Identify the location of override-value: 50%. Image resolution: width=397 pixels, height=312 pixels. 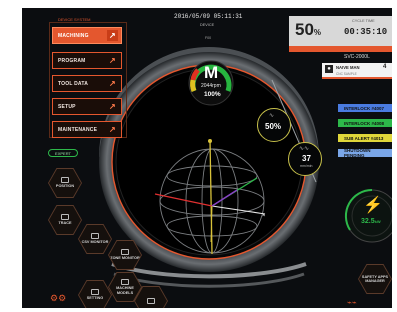
(308, 30).